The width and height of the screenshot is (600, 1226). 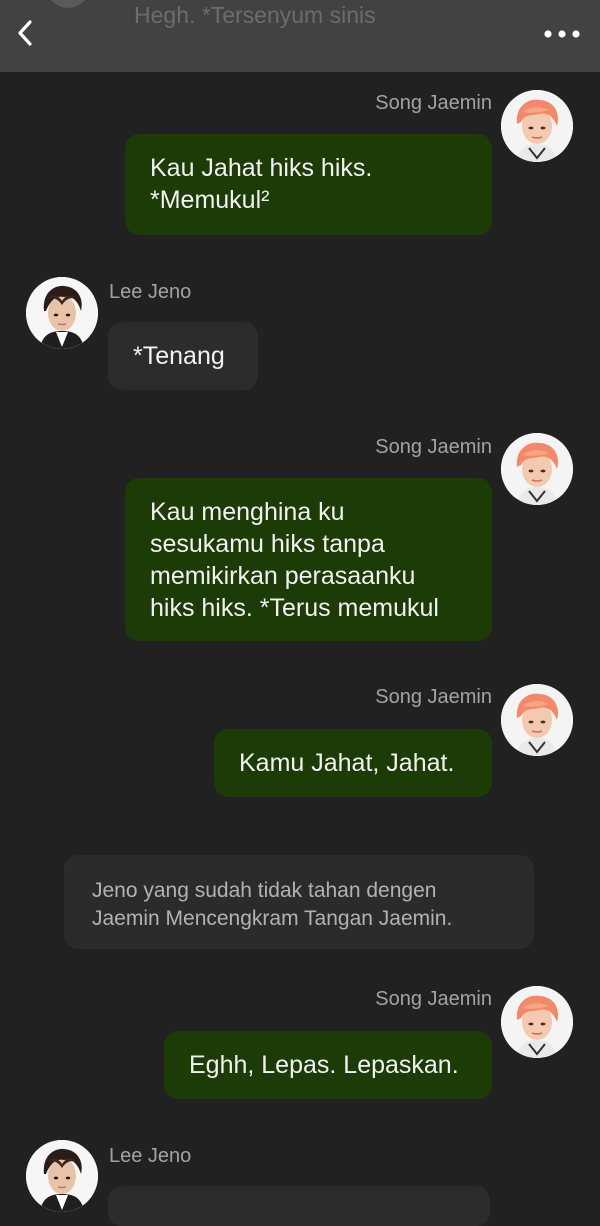 What do you see at coordinates (308, 184) in the screenshot?
I see `message-bubble: Kau Jahat hiks hiks. *Memukul²` at bounding box center [308, 184].